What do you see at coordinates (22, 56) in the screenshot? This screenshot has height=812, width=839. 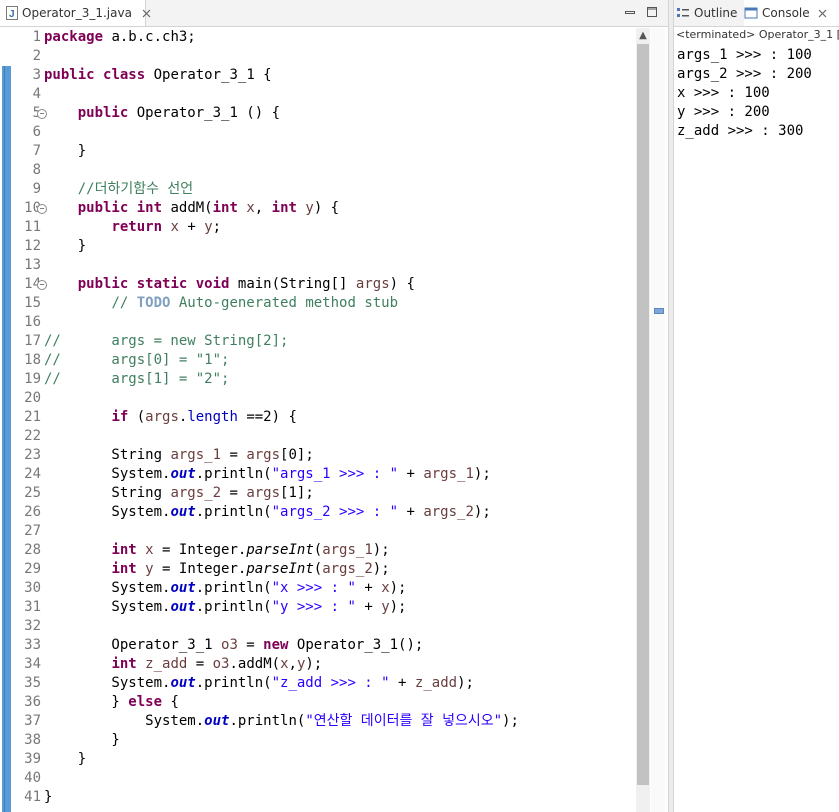 I see `line-number: 2` at bounding box center [22, 56].